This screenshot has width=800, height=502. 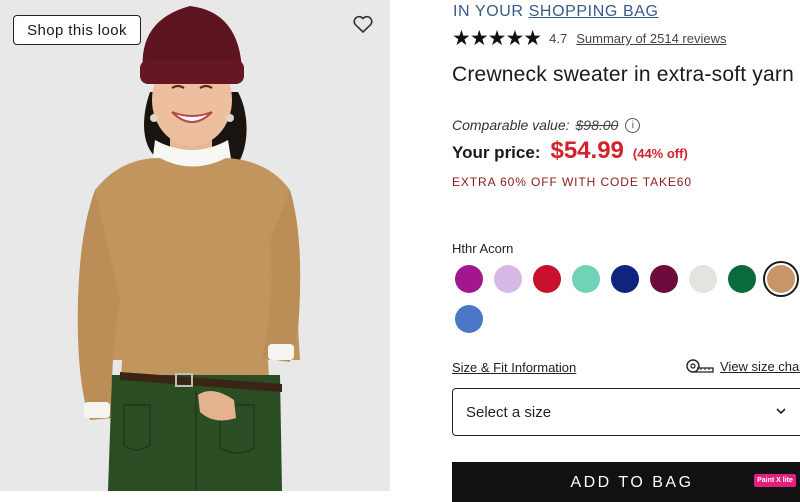 What do you see at coordinates (626, 482) in the screenshot?
I see `add-to-bag-button: ADD TO BAG` at bounding box center [626, 482].